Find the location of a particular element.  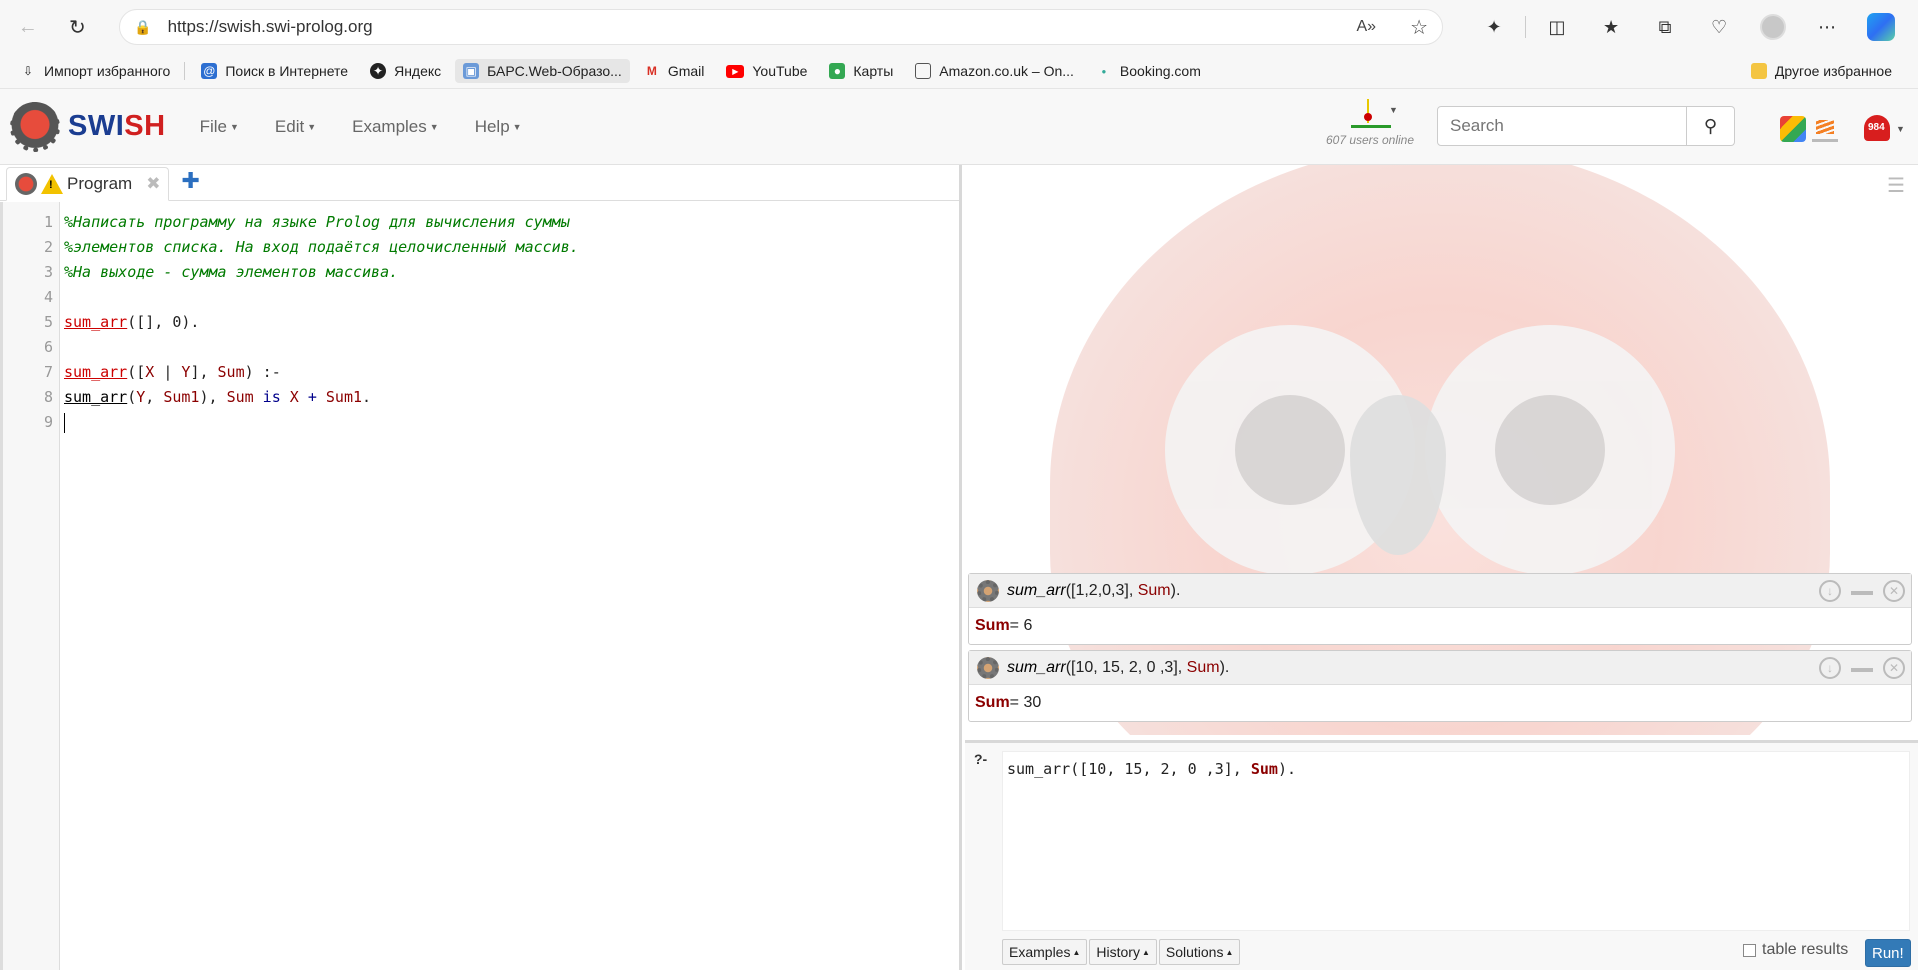

users-online-text: 607 users online is located at coordinates (1370, 140).